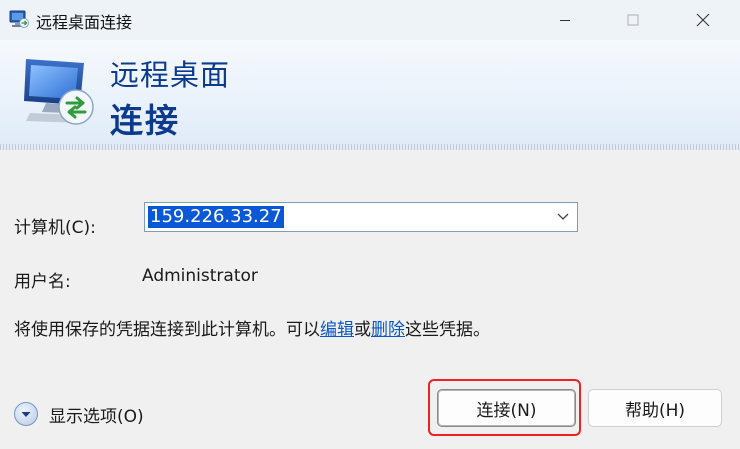 This screenshot has width=740, height=449. I want to click on header-title-line1: 远程桌面, so click(170, 75).